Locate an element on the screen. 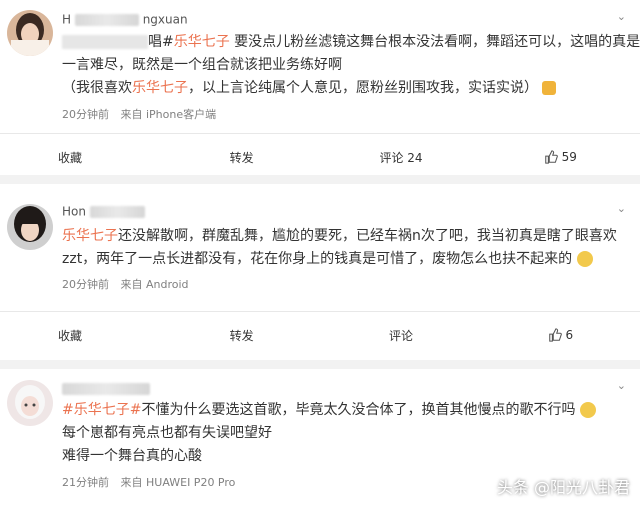 This screenshot has width=640, height=508. username: H ngxuan is located at coordinates (125, 19).